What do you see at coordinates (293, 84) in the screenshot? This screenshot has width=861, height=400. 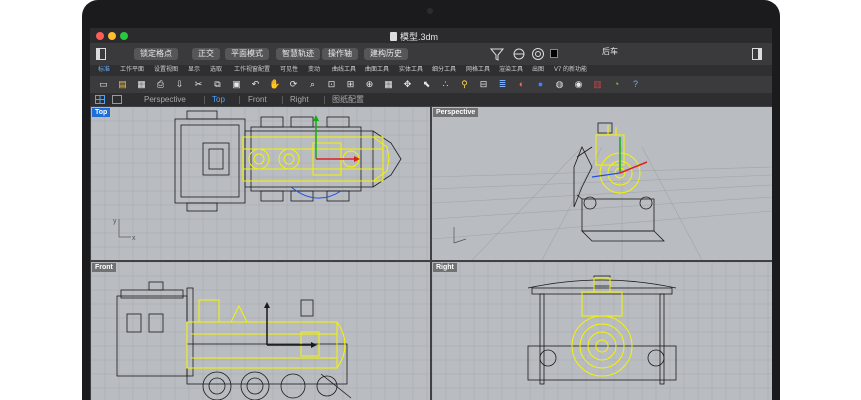 I see `rotate-view-icon: ⟳` at bounding box center [293, 84].